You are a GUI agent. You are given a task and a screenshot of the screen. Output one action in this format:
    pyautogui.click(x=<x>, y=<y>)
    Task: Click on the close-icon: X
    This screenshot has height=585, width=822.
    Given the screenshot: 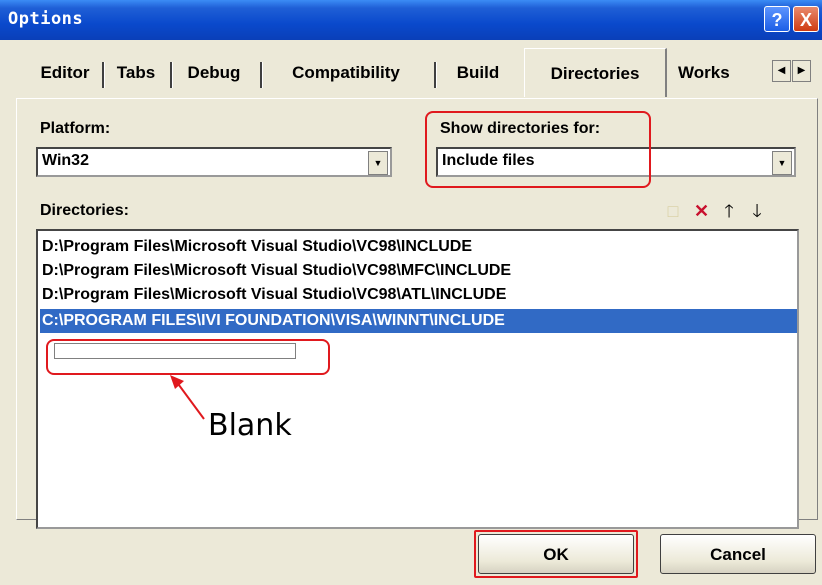 What is the action you would take?
    pyautogui.click(x=805, y=20)
    